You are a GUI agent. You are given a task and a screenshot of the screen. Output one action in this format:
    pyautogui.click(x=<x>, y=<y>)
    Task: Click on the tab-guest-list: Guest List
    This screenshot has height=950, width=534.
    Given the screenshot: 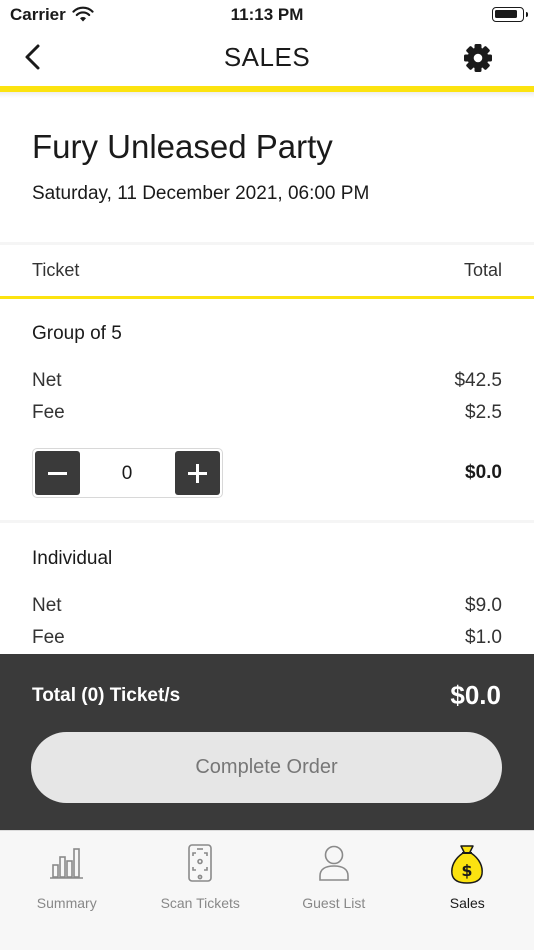 What is the action you would take?
    pyautogui.click(x=334, y=876)
    